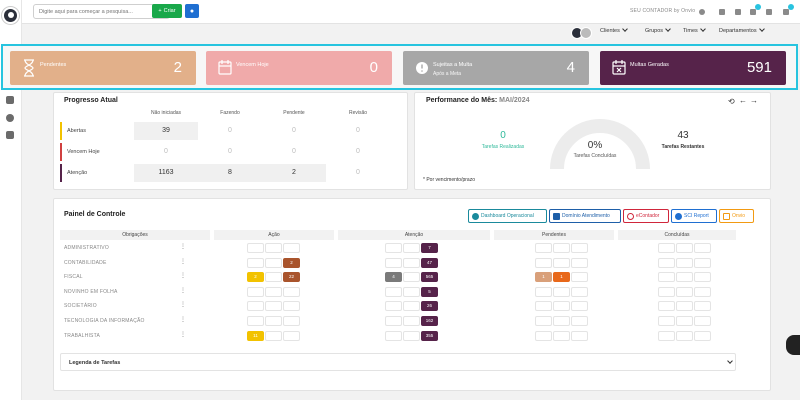  What do you see at coordinates (166, 131) in the screenshot?
I see `progress-cell: 39` at bounding box center [166, 131].